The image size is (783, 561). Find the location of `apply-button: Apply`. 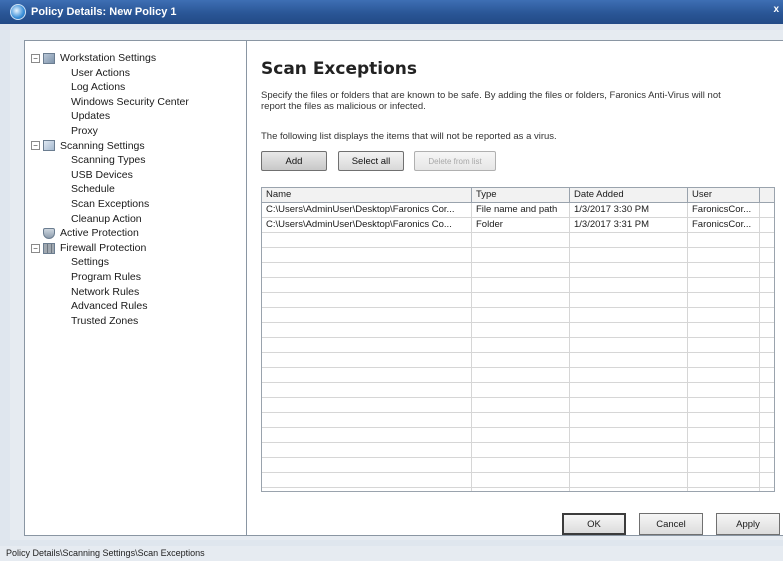

apply-button: Apply is located at coordinates (748, 524).